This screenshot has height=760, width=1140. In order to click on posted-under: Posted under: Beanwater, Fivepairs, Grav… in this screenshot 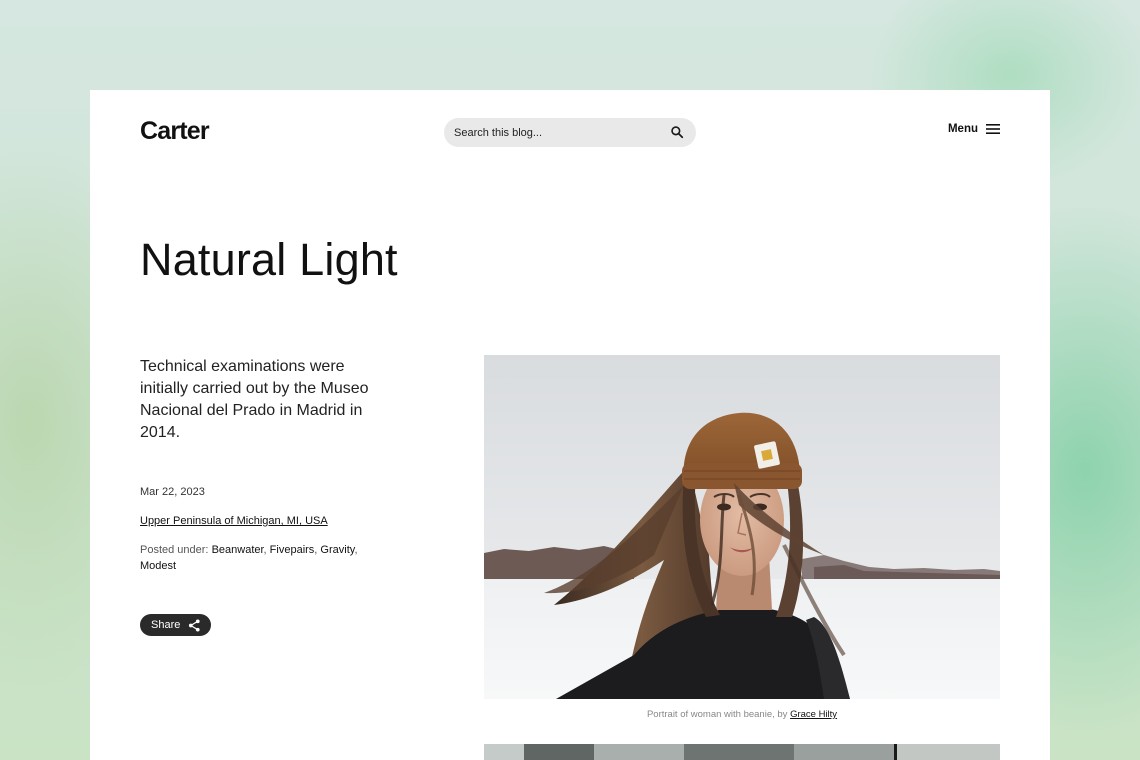, I will do `click(249, 558)`.